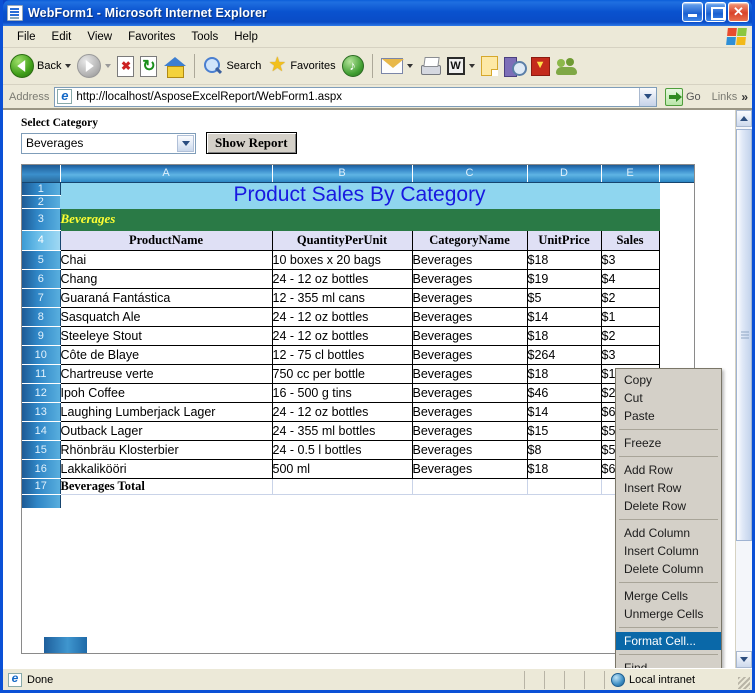  I want to click on total-blank-d, so click(564, 486).